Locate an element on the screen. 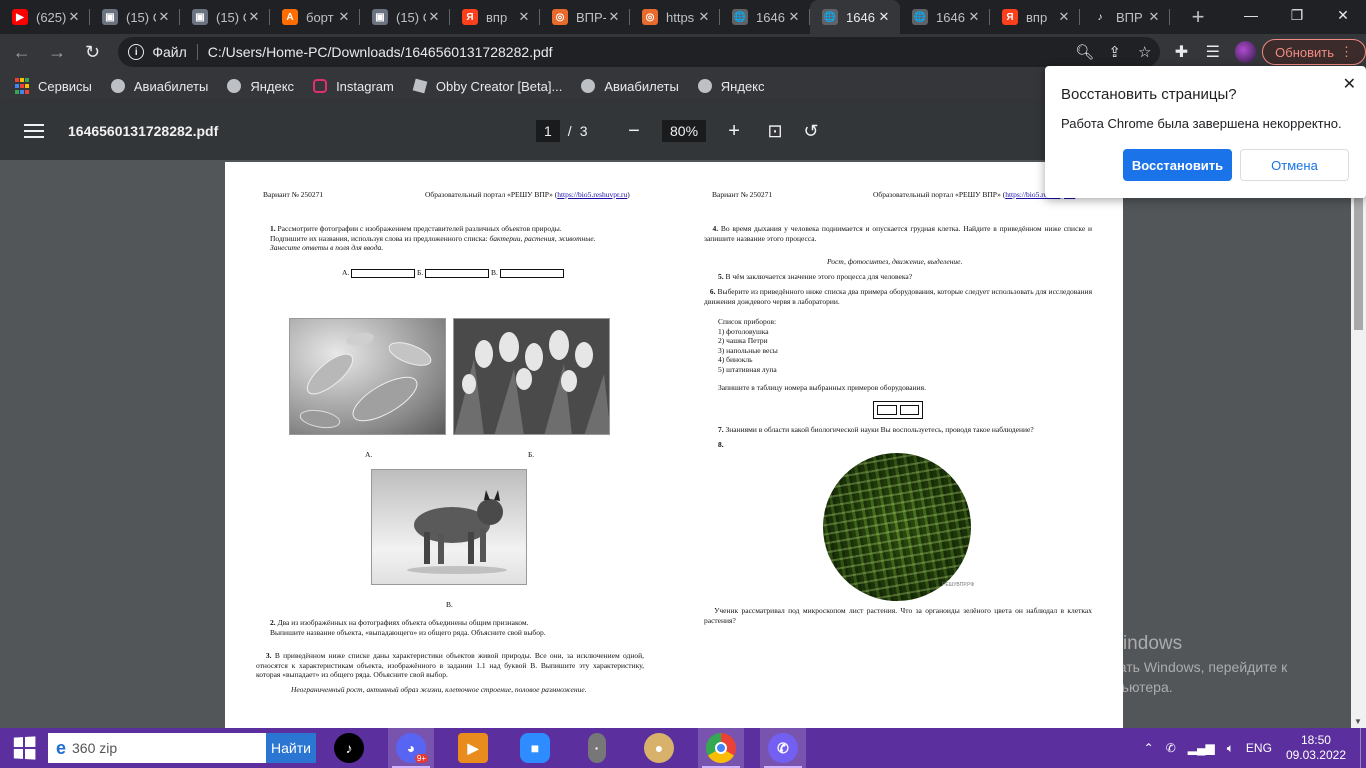 The image size is (1366, 768). tab-favicon-icon: ▶ is located at coordinates (20, 17).